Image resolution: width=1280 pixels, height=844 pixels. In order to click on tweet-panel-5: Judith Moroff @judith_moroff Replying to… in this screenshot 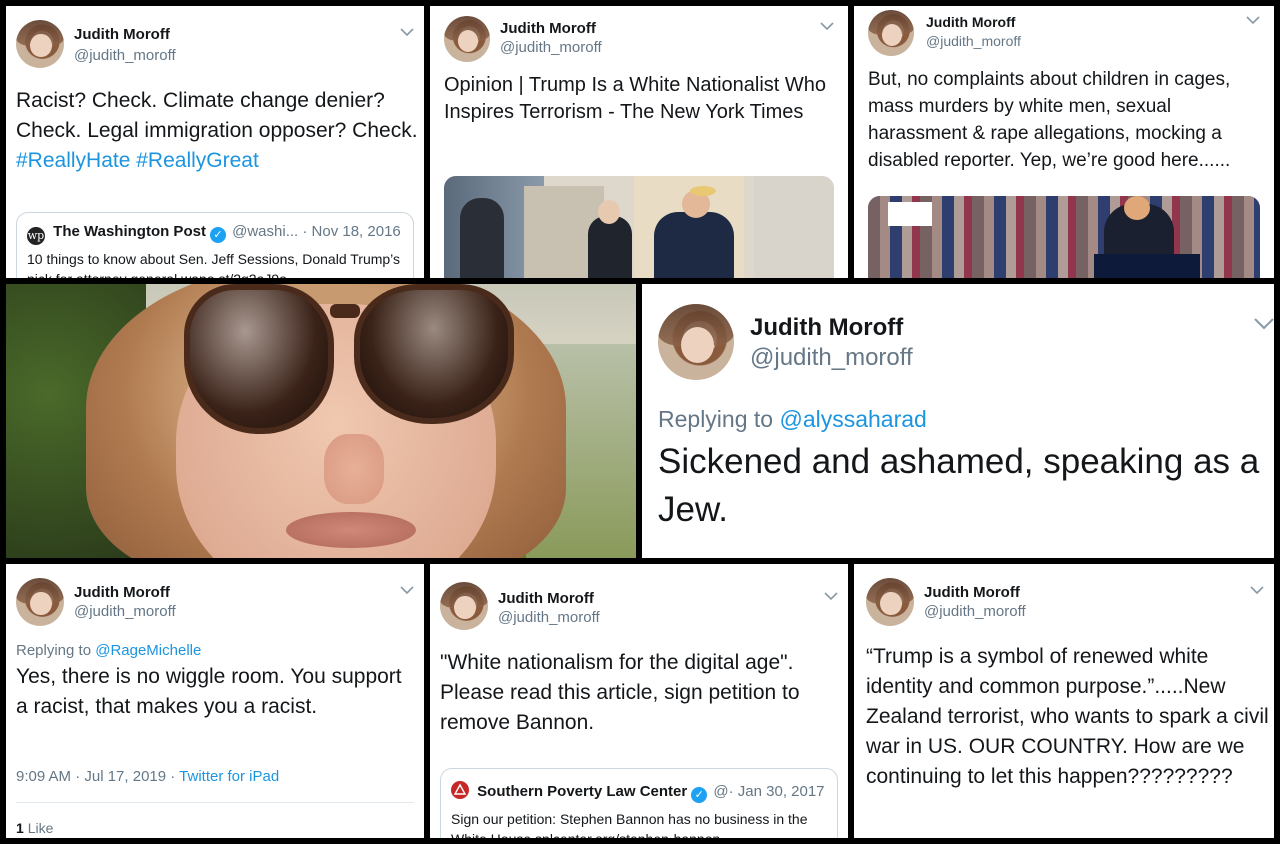, I will do `click(215, 701)`.